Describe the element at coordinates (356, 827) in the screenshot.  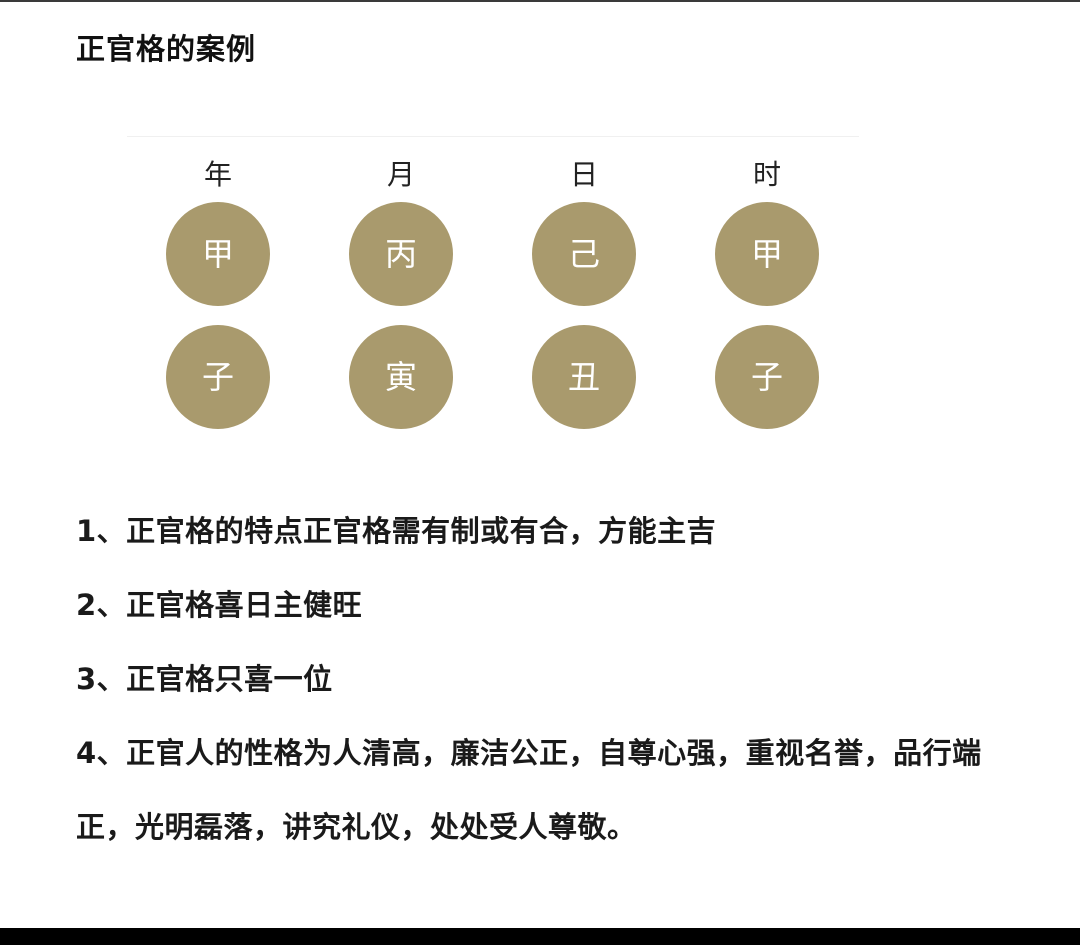
I see `note-line-4-continued: 正，光明磊落，讲究礼仪，处处受人尊敬。` at that location.